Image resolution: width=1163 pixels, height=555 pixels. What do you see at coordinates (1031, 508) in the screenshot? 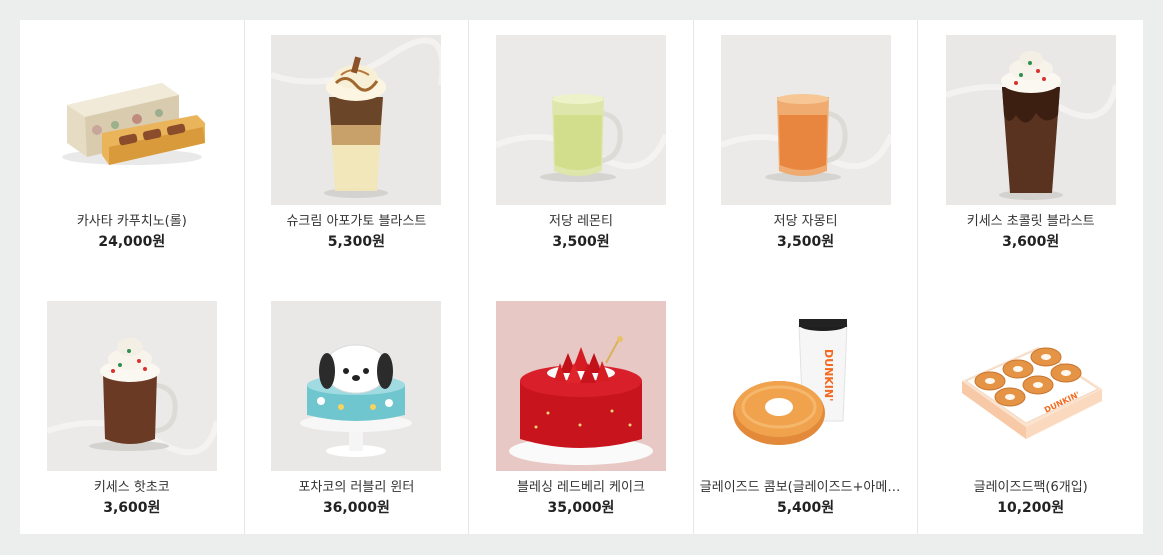
I see `product-price: 10,200원` at bounding box center [1031, 508].